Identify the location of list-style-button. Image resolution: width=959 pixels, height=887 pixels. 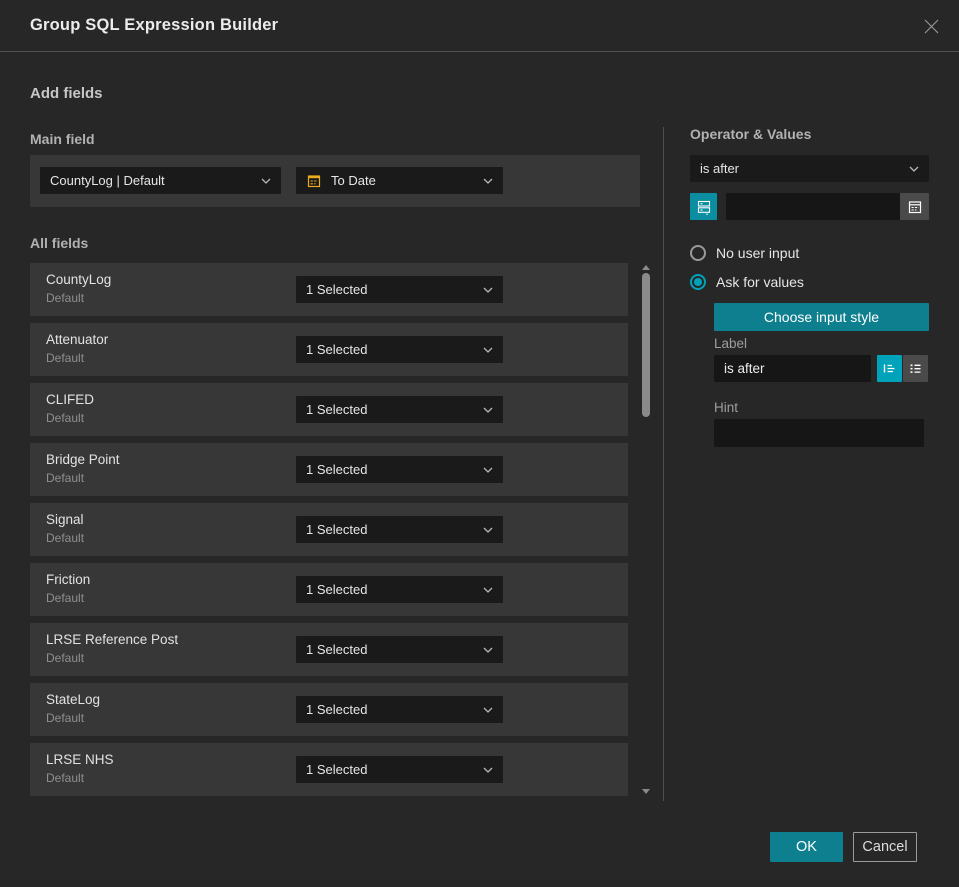
(915, 368).